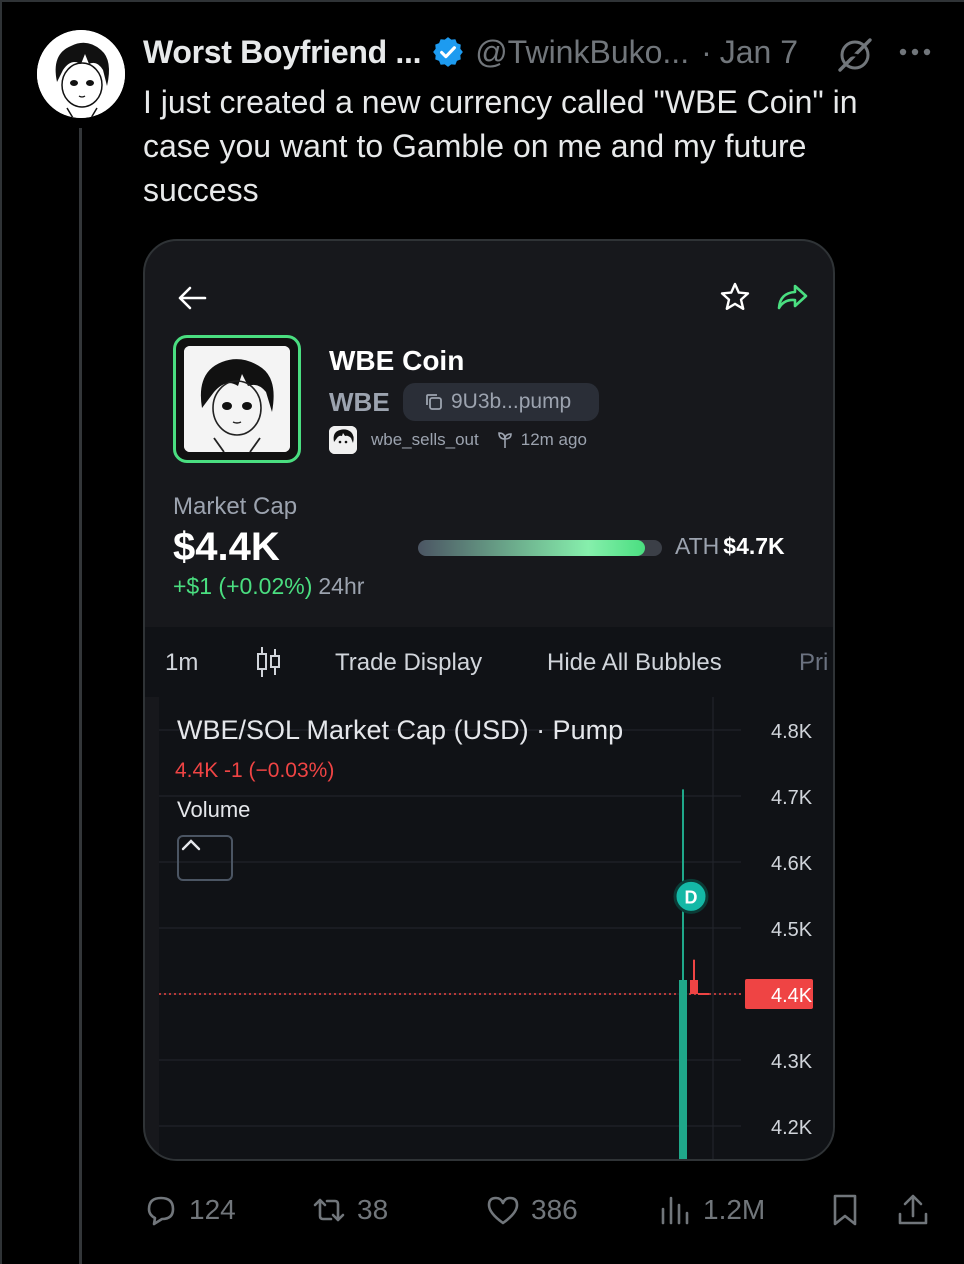 Image resolution: width=964 pixels, height=1264 pixels. Describe the element at coordinates (845, 1210) in the screenshot. I see `bookmark-icon` at that location.